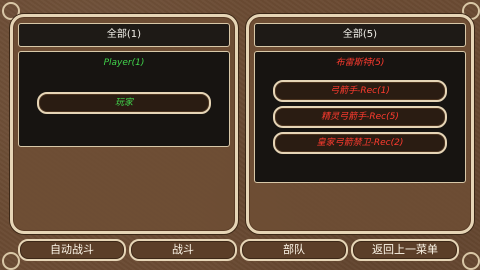 The width and height of the screenshot is (480, 270). What do you see at coordinates (124, 63) in the screenshot?
I see `player-group-title: Player(1)` at bounding box center [124, 63].